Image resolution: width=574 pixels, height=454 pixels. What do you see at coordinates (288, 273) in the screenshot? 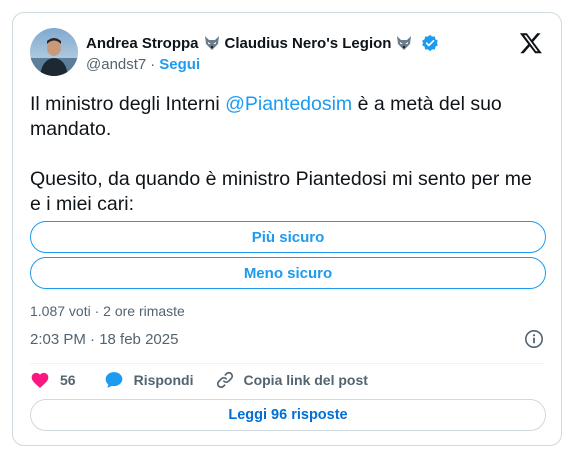
I see `poll-option: Meno sicuro` at bounding box center [288, 273].